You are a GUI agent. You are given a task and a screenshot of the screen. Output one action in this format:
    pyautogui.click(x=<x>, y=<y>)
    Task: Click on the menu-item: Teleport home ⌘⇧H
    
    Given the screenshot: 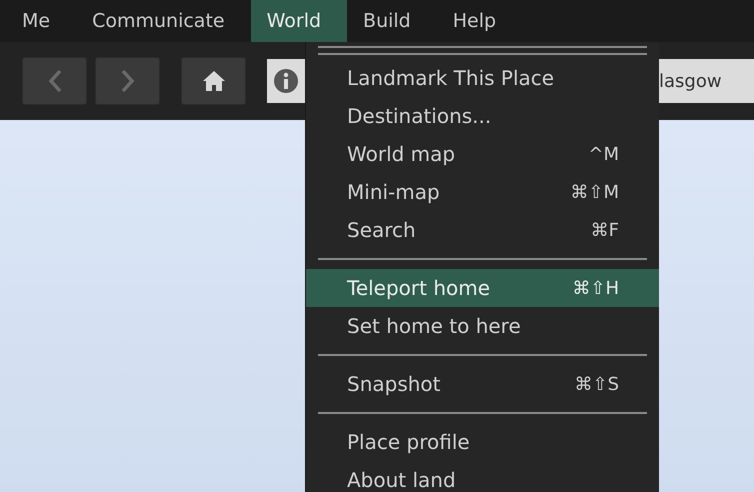 What is the action you would take?
    pyautogui.click(x=482, y=288)
    